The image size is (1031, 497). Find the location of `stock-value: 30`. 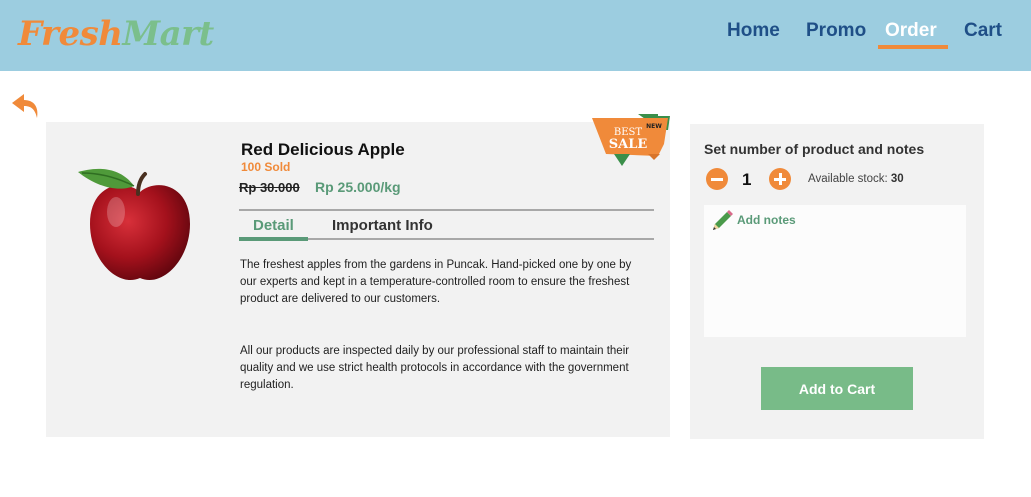

stock-value: 30 is located at coordinates (897, 179).